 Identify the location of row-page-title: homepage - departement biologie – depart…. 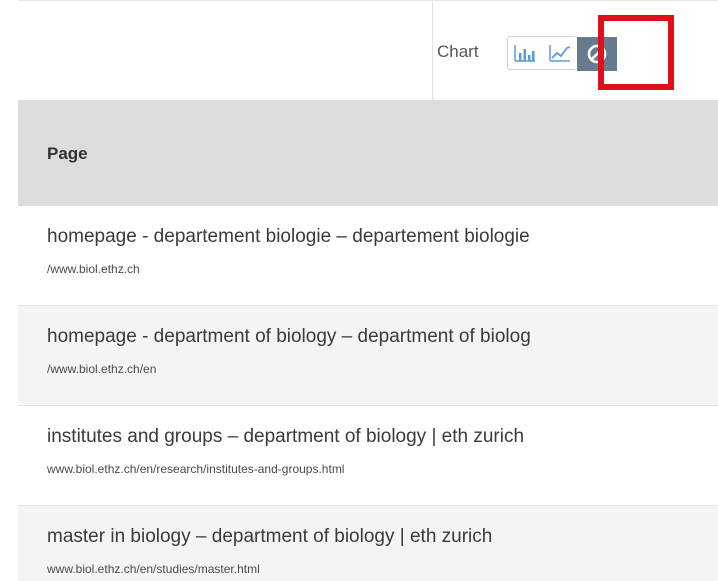
(288, 237).